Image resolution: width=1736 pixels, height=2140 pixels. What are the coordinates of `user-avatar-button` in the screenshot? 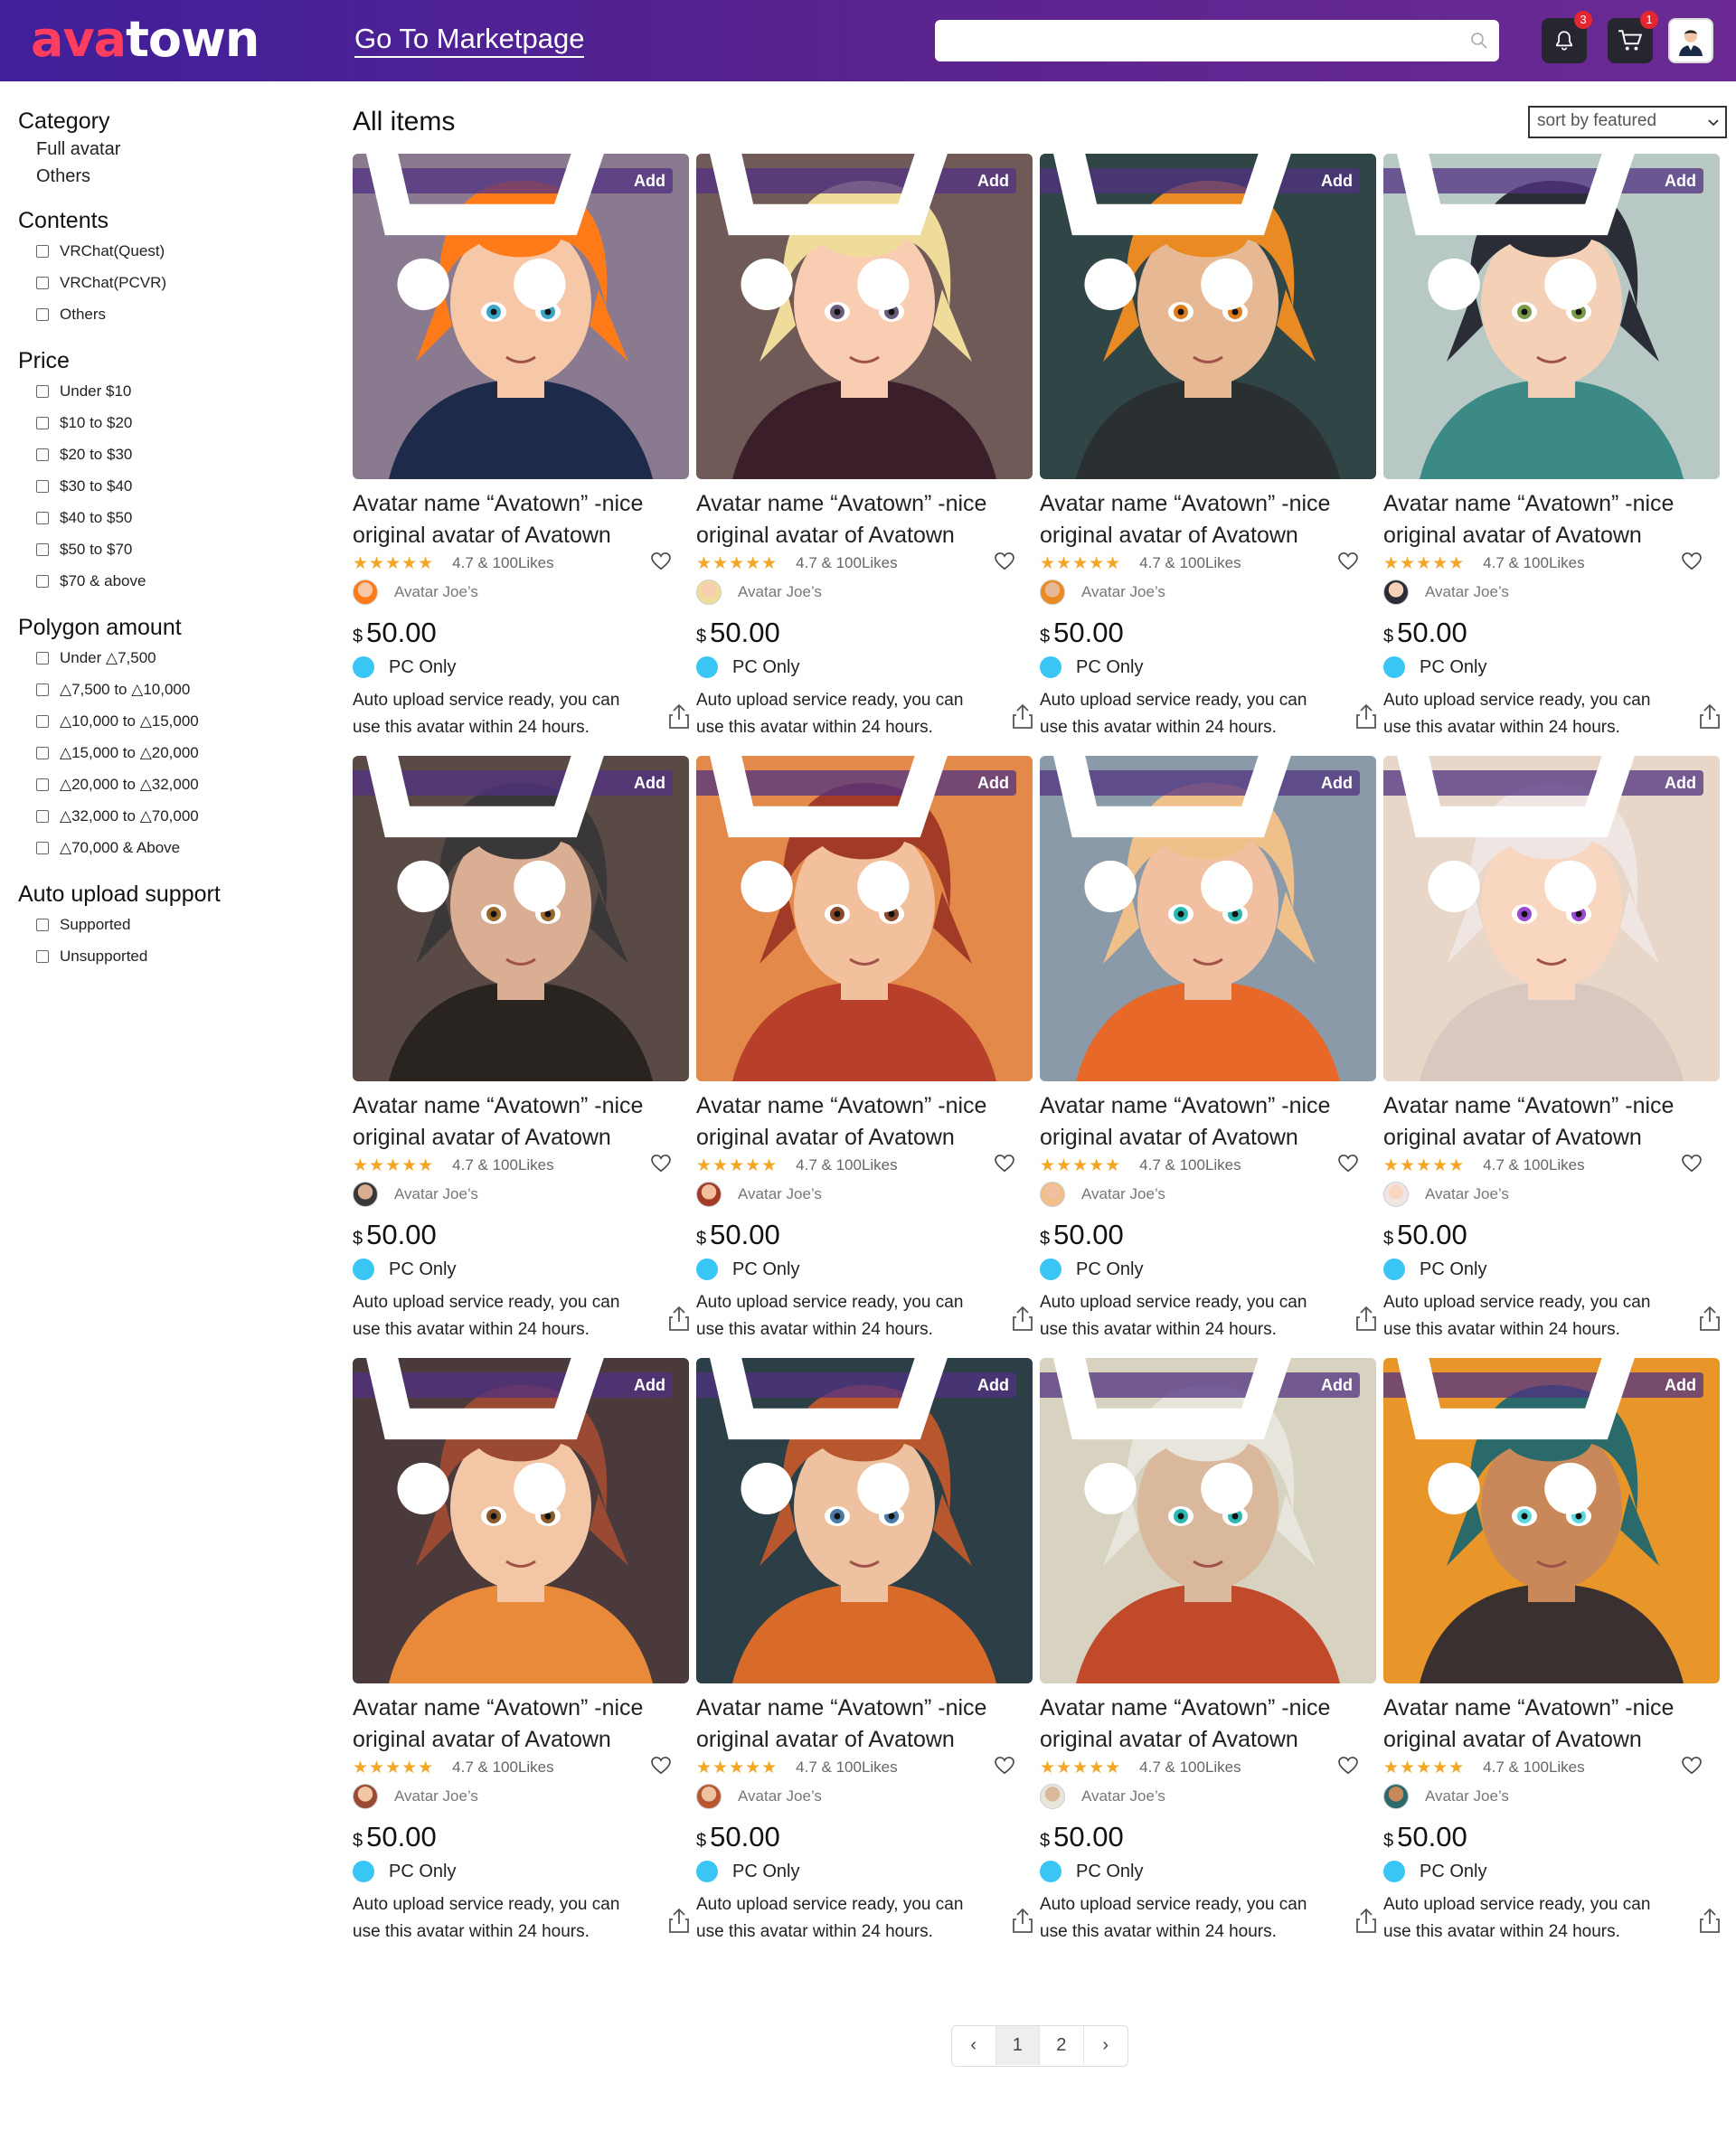 It's located at (1690, 40).